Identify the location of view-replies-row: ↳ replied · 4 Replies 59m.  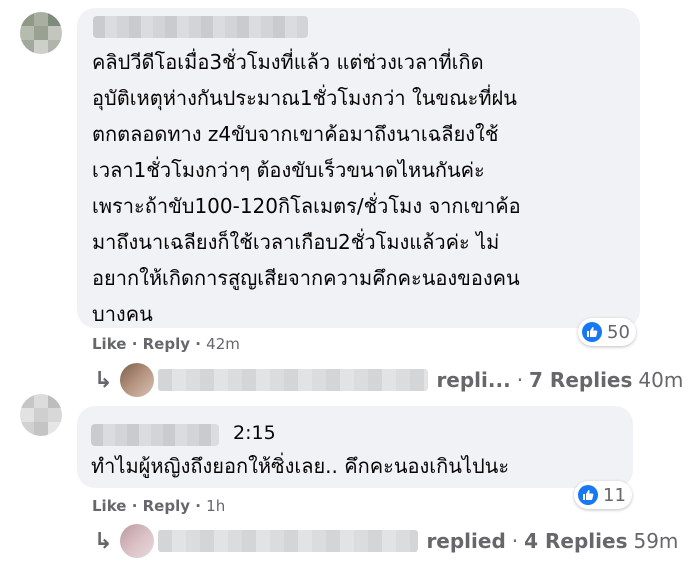
(386, 541).